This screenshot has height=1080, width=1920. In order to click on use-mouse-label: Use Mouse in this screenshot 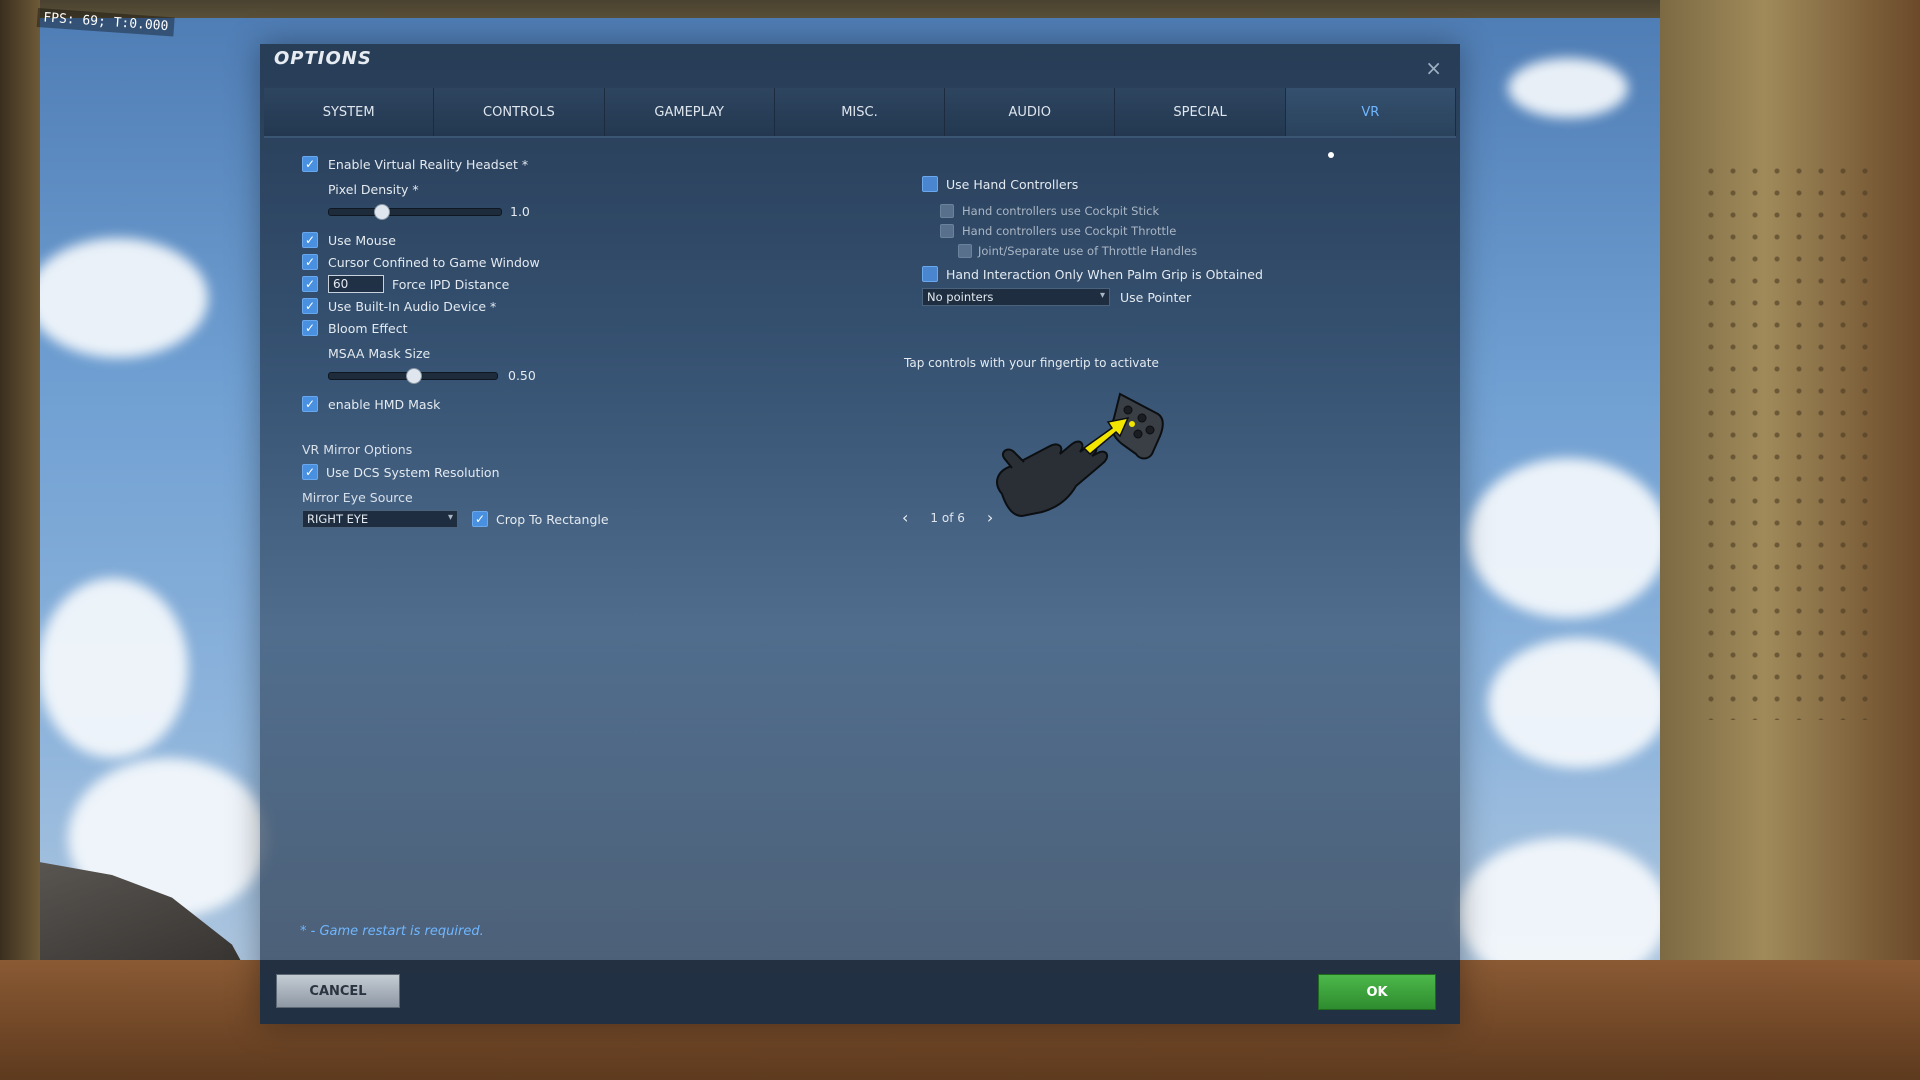, I will do `click(362, 240)`.